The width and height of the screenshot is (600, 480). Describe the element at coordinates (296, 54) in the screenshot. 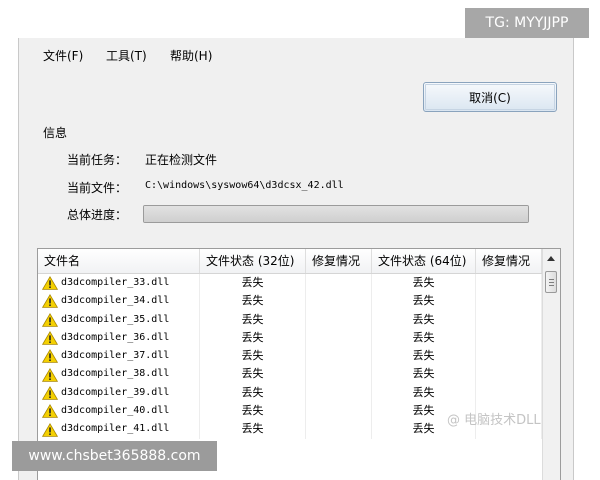

I see `menu-bar: 文件(F) 工具(T) 帮助(H)` at that location.